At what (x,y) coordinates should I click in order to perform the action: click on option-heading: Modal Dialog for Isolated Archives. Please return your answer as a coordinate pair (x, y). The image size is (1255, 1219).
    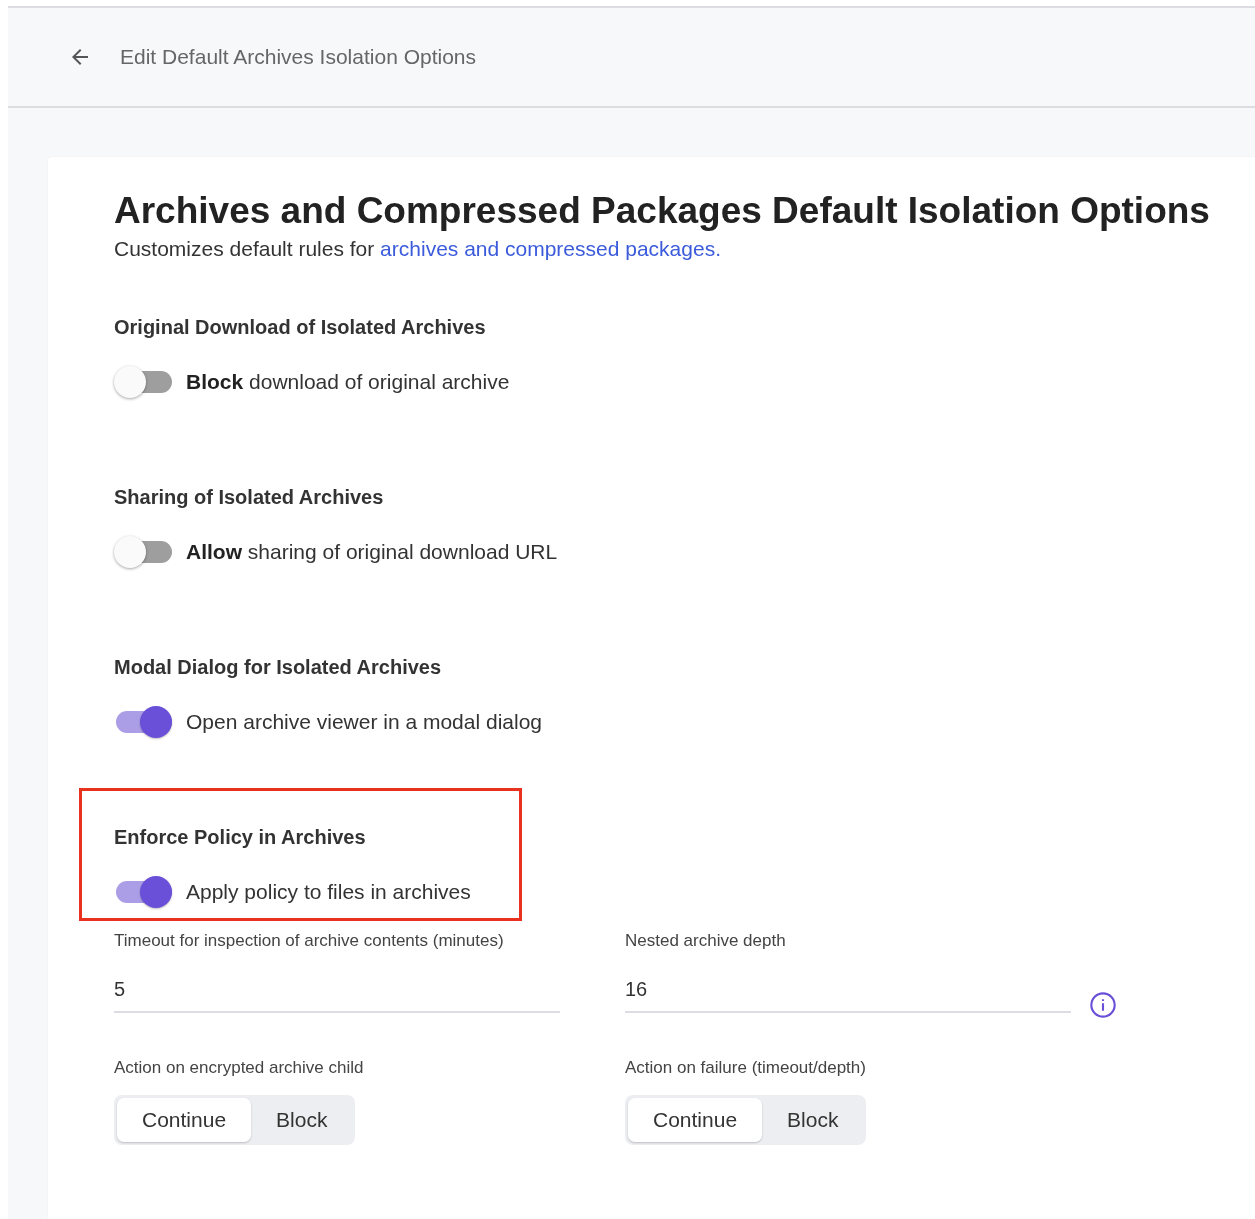
    Looking at the image, I should click on (278, 667).